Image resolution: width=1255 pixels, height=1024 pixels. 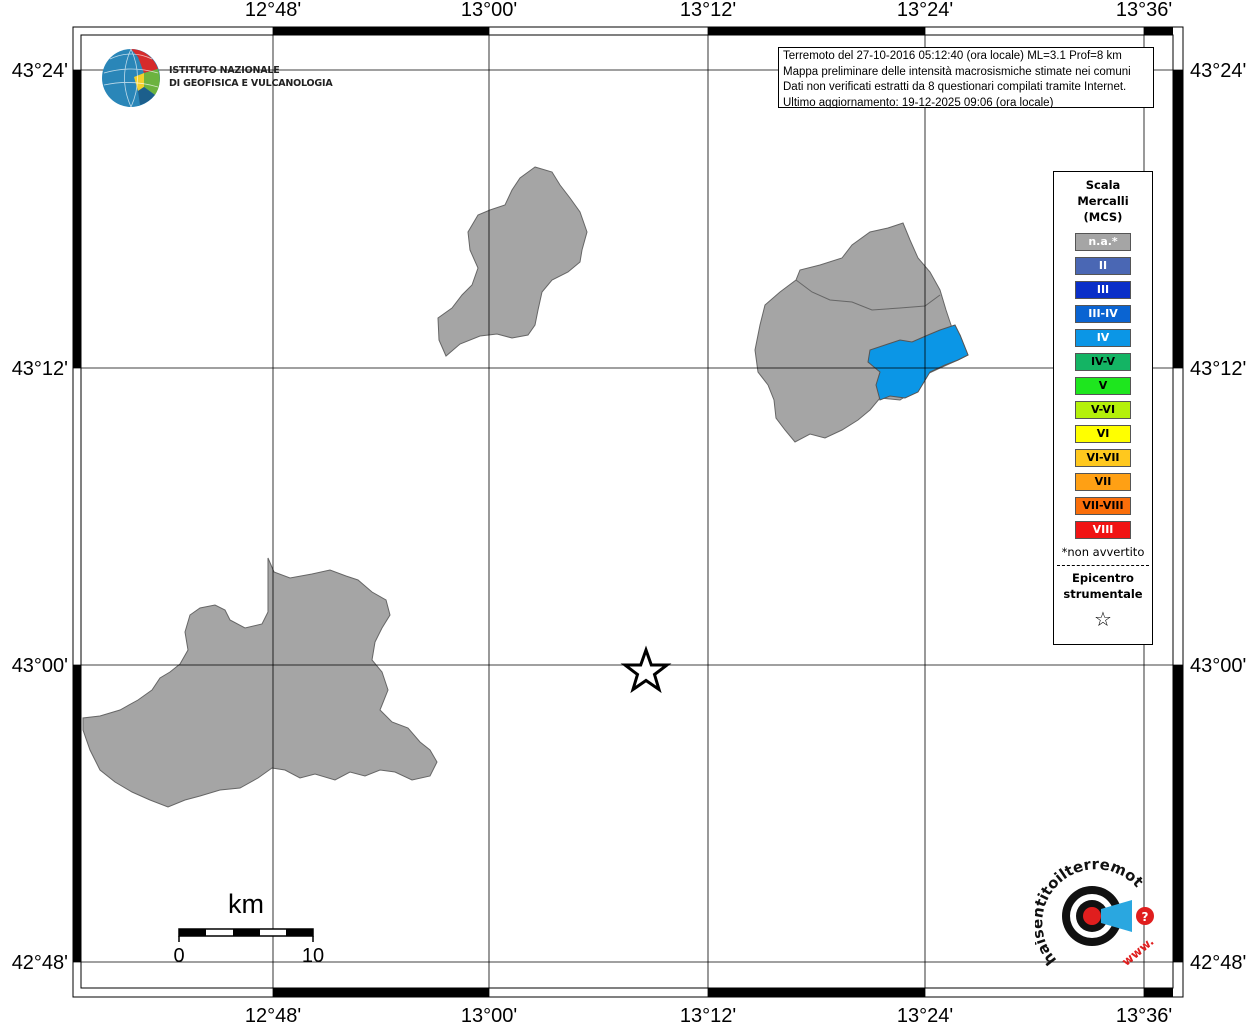 I want to click on lon-label-top: 13°24', so click(x=925, y=10).